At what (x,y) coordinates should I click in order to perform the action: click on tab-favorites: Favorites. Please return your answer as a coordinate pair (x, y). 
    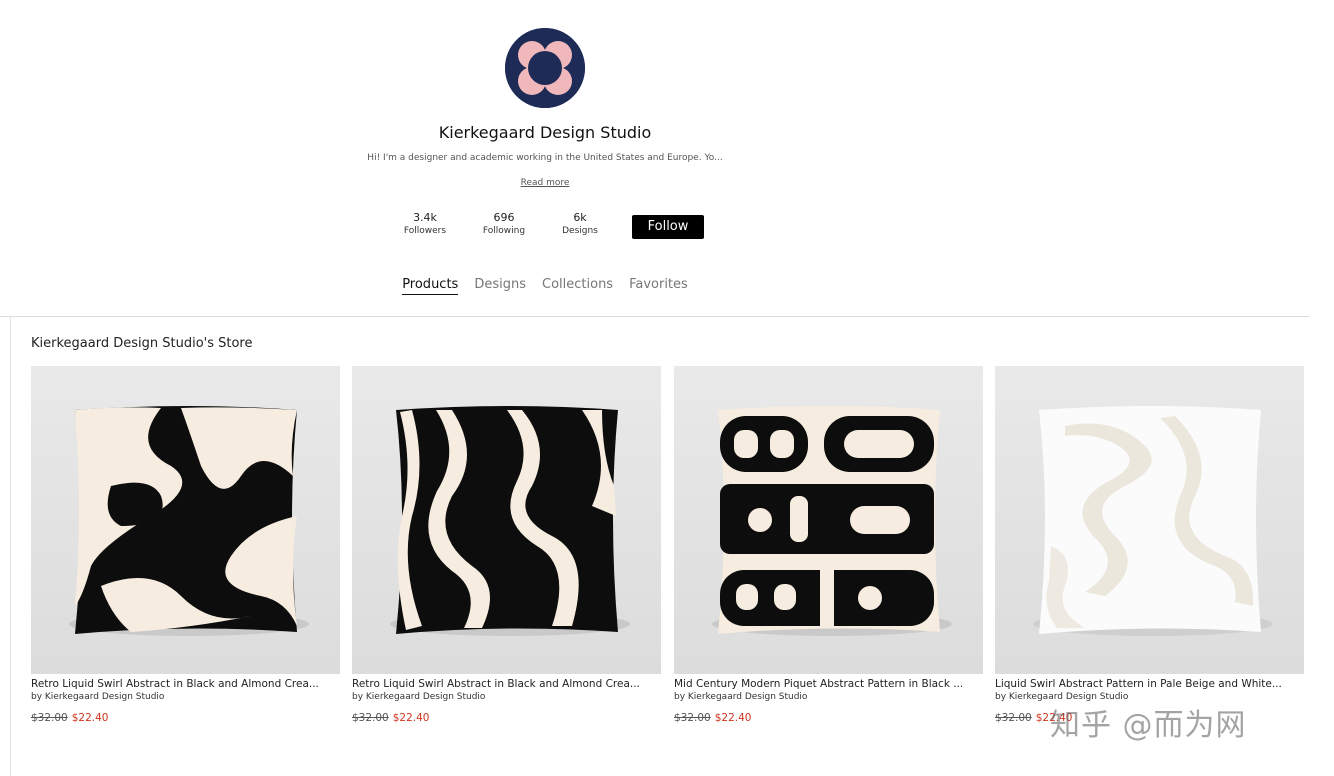
    Looking at the image, I should click on (658, 286).